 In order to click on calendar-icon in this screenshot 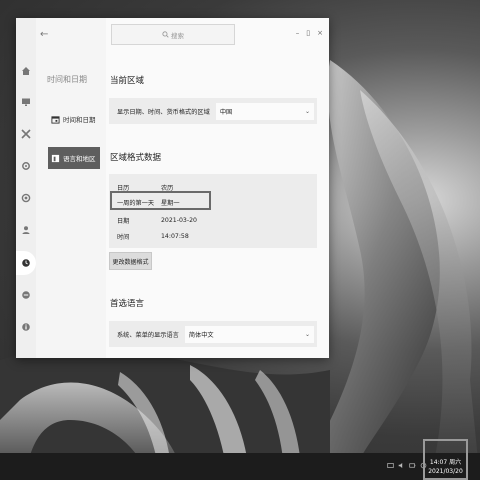, I will do `click(55, 119)`.